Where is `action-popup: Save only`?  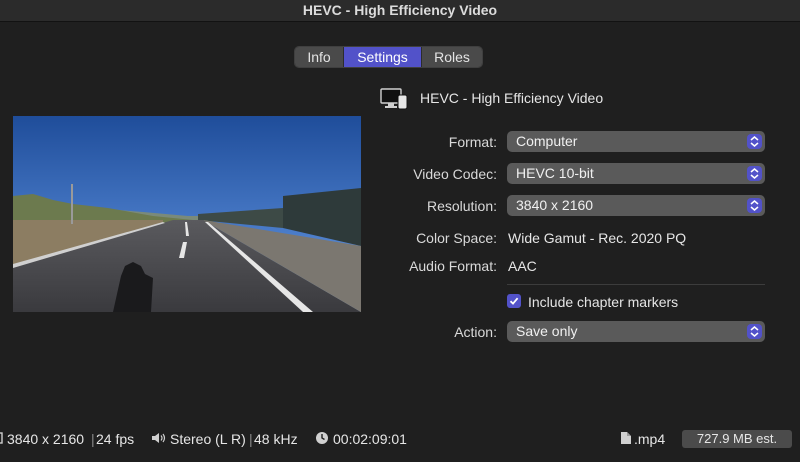
action-popup: Save only is located at coordinates (636, 331).